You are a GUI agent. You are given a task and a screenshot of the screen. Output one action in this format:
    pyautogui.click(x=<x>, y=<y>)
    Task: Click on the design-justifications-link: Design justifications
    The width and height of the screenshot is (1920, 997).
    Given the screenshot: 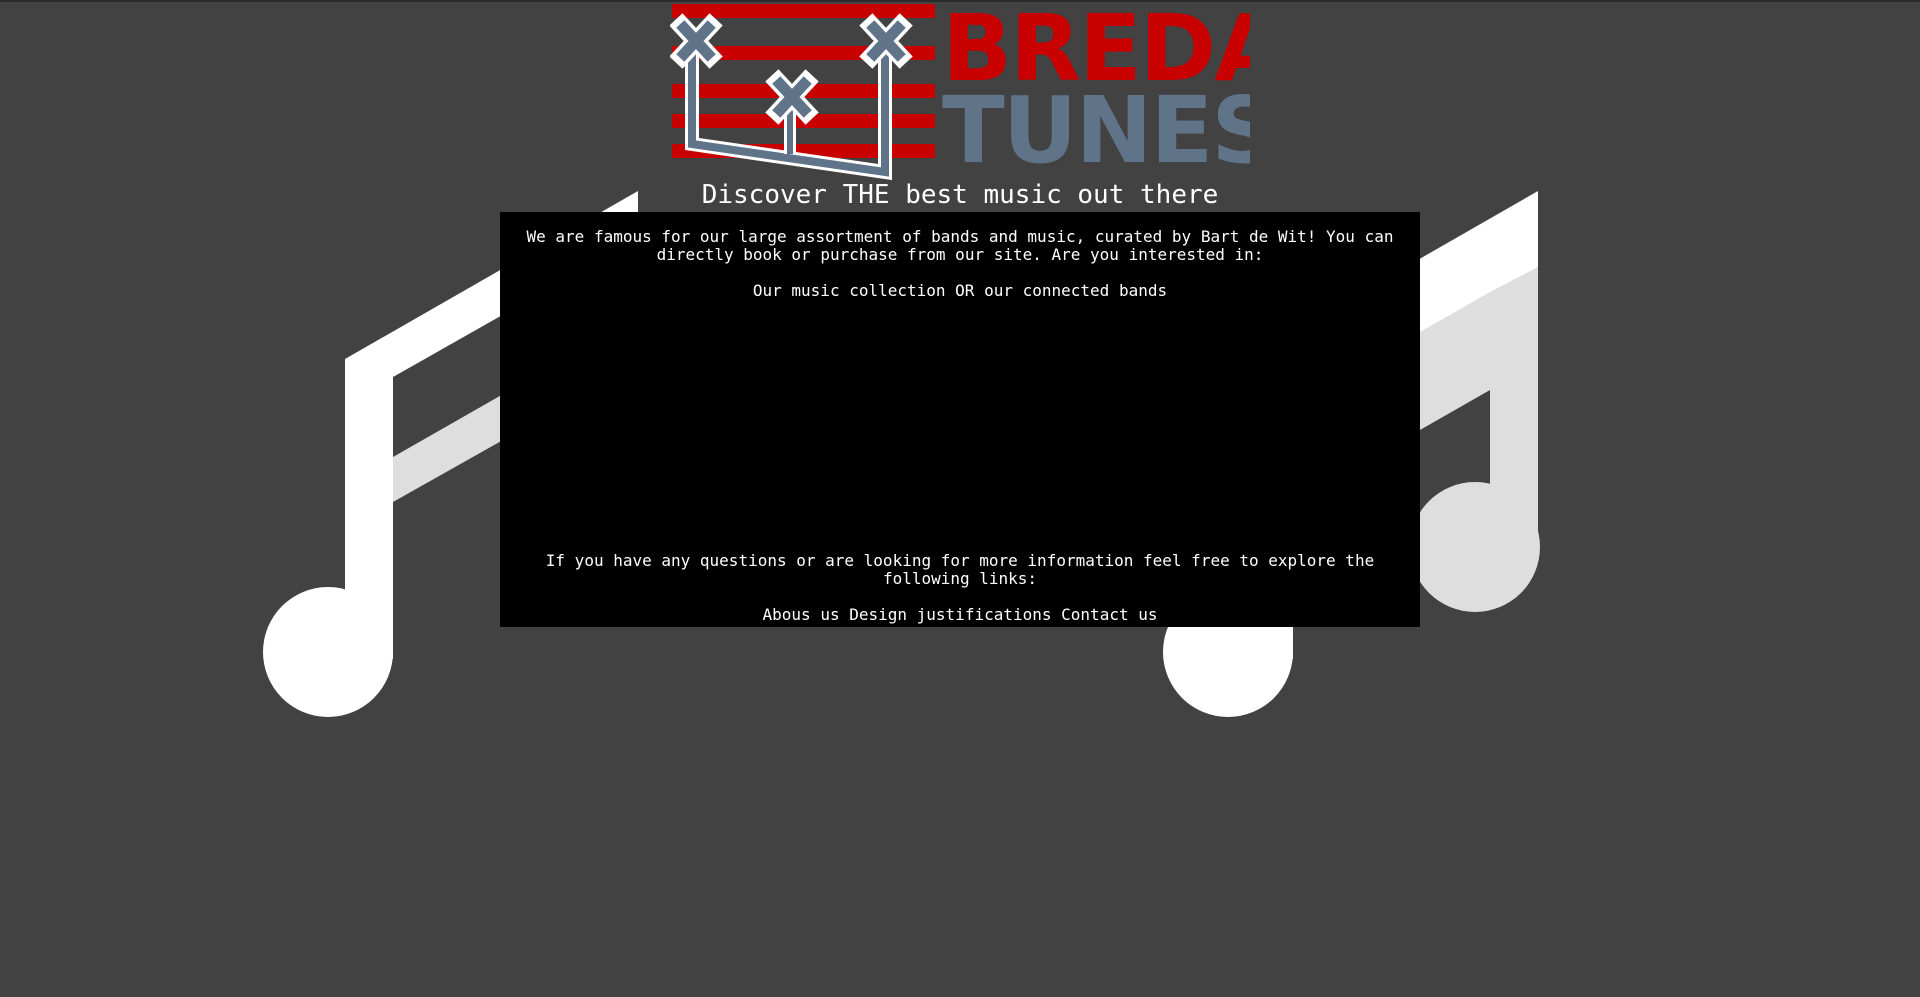 What is the action you would take?
    pyautogui.click(x=950, y=614)
    